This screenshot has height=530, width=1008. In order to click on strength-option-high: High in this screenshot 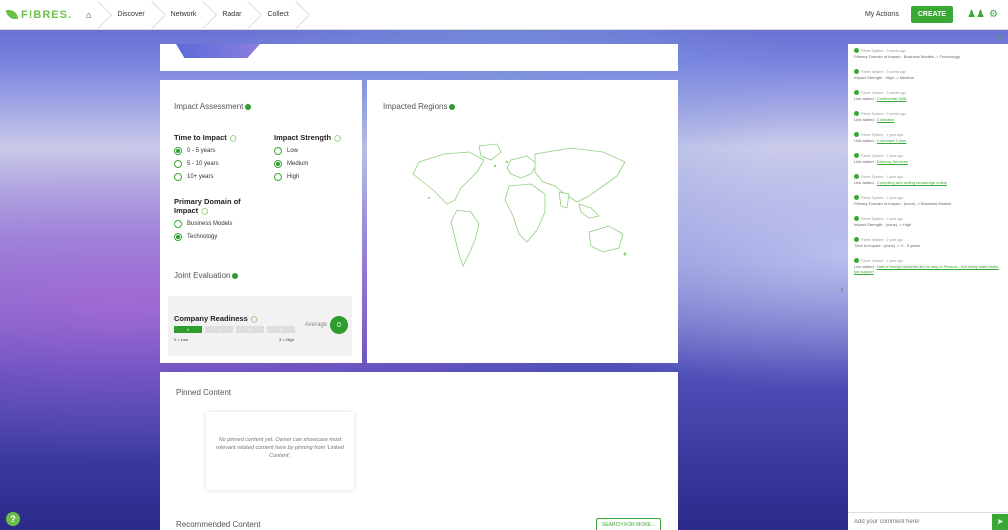, I will do `click(307, 177)`.